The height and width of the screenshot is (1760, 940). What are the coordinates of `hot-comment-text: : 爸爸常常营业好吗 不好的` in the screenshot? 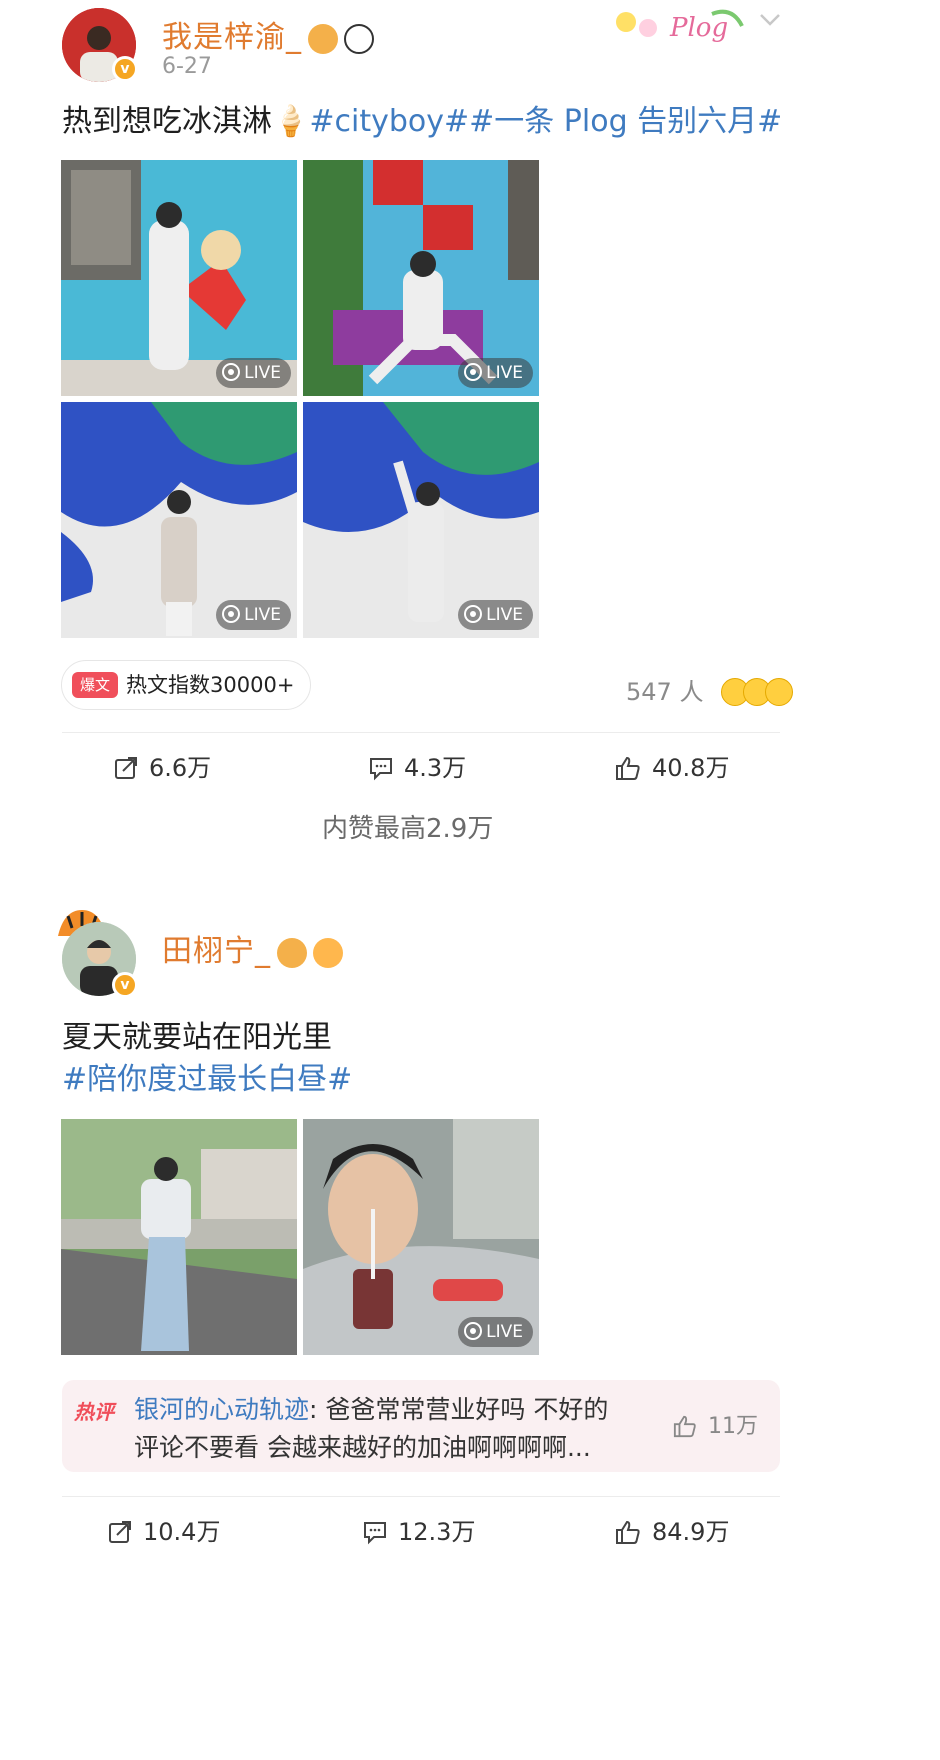 It's located at (459, 1409).